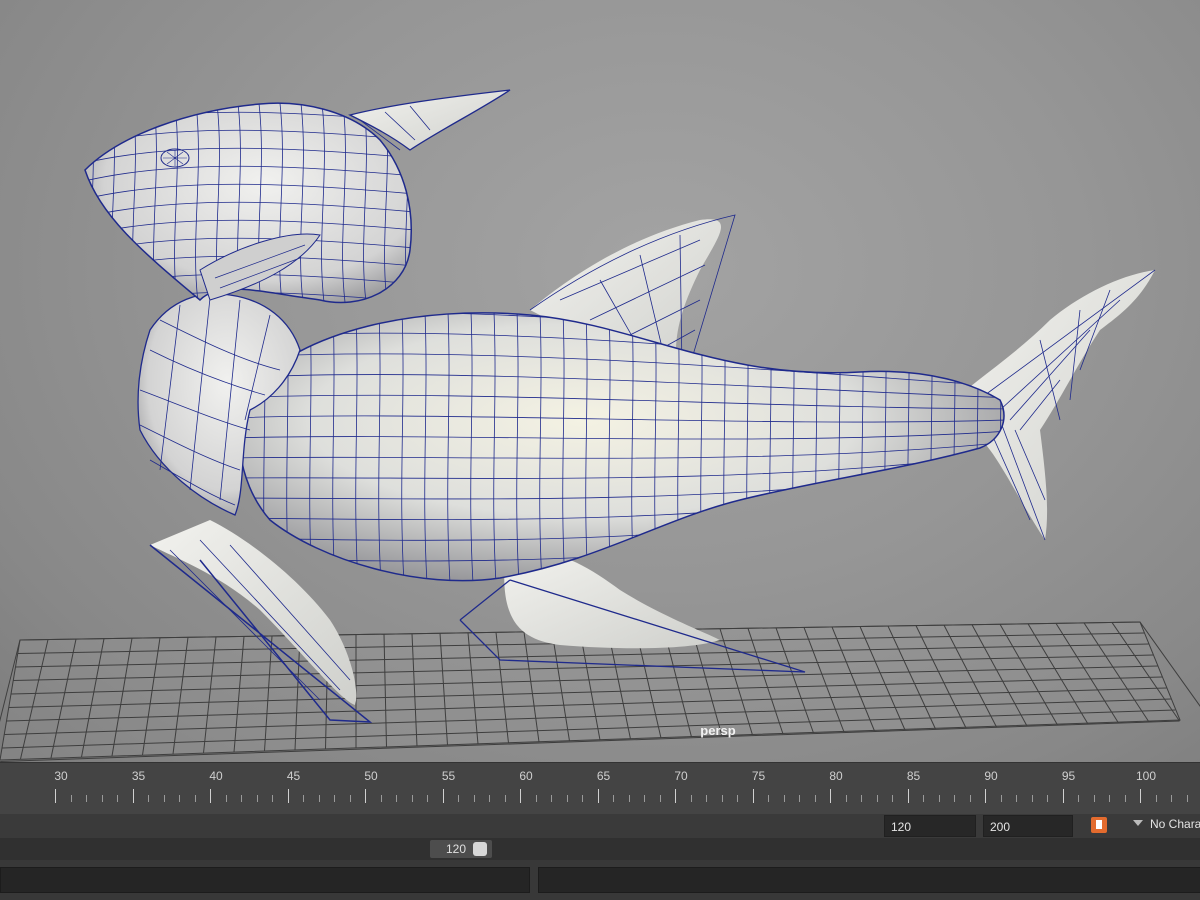 The image size is (1200, 900). What do you see at coordinates (836, 776) in the screenshot?
I see `frame-tick-label: 80` at bounding box center [836, 776].